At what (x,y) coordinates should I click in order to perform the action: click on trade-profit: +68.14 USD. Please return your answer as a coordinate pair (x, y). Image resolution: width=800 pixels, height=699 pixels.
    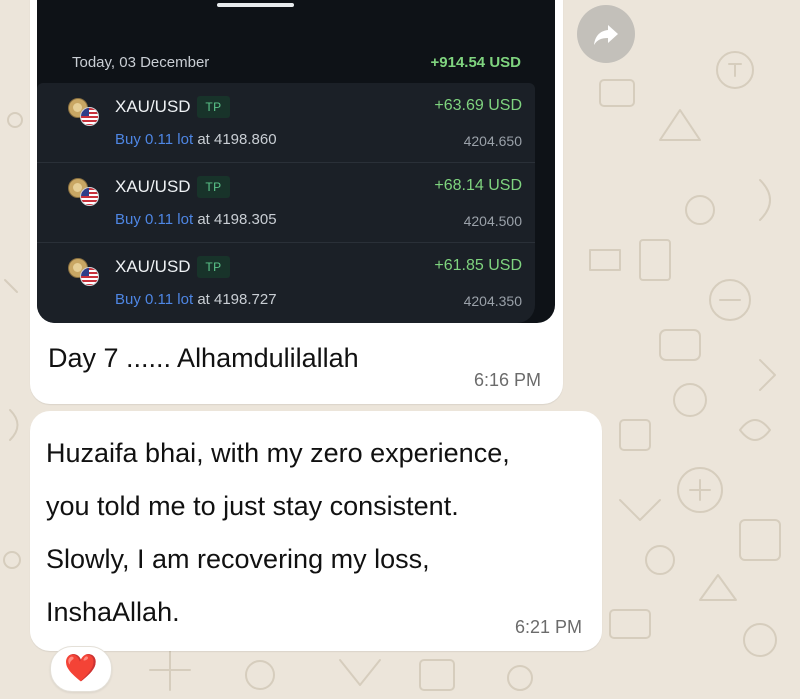
    Looking at the image, I should click on (478, 185).